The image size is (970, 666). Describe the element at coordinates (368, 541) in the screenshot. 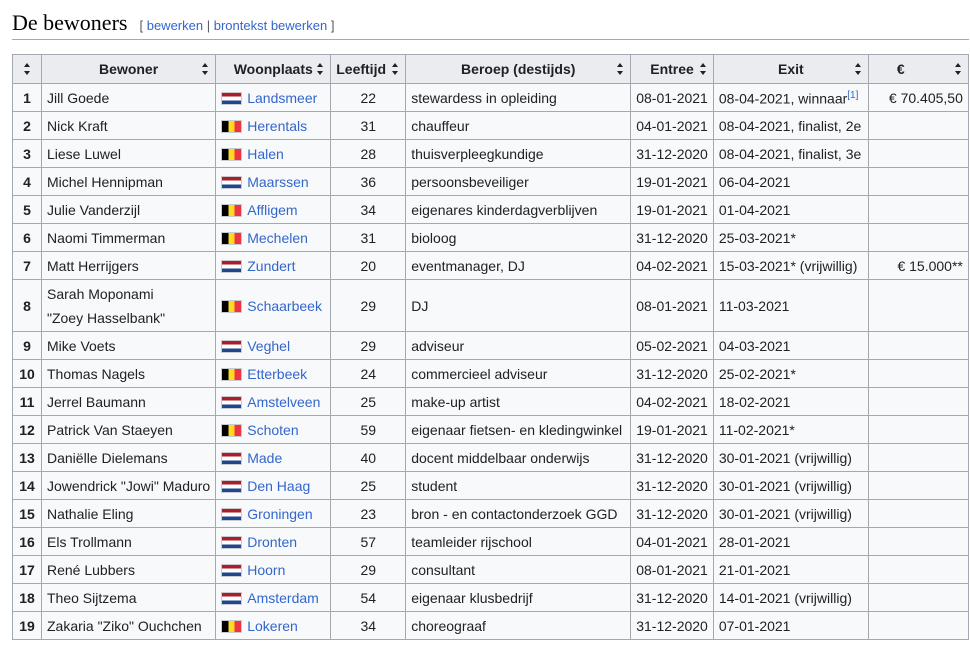

I see `age-cell: 57` at that location.